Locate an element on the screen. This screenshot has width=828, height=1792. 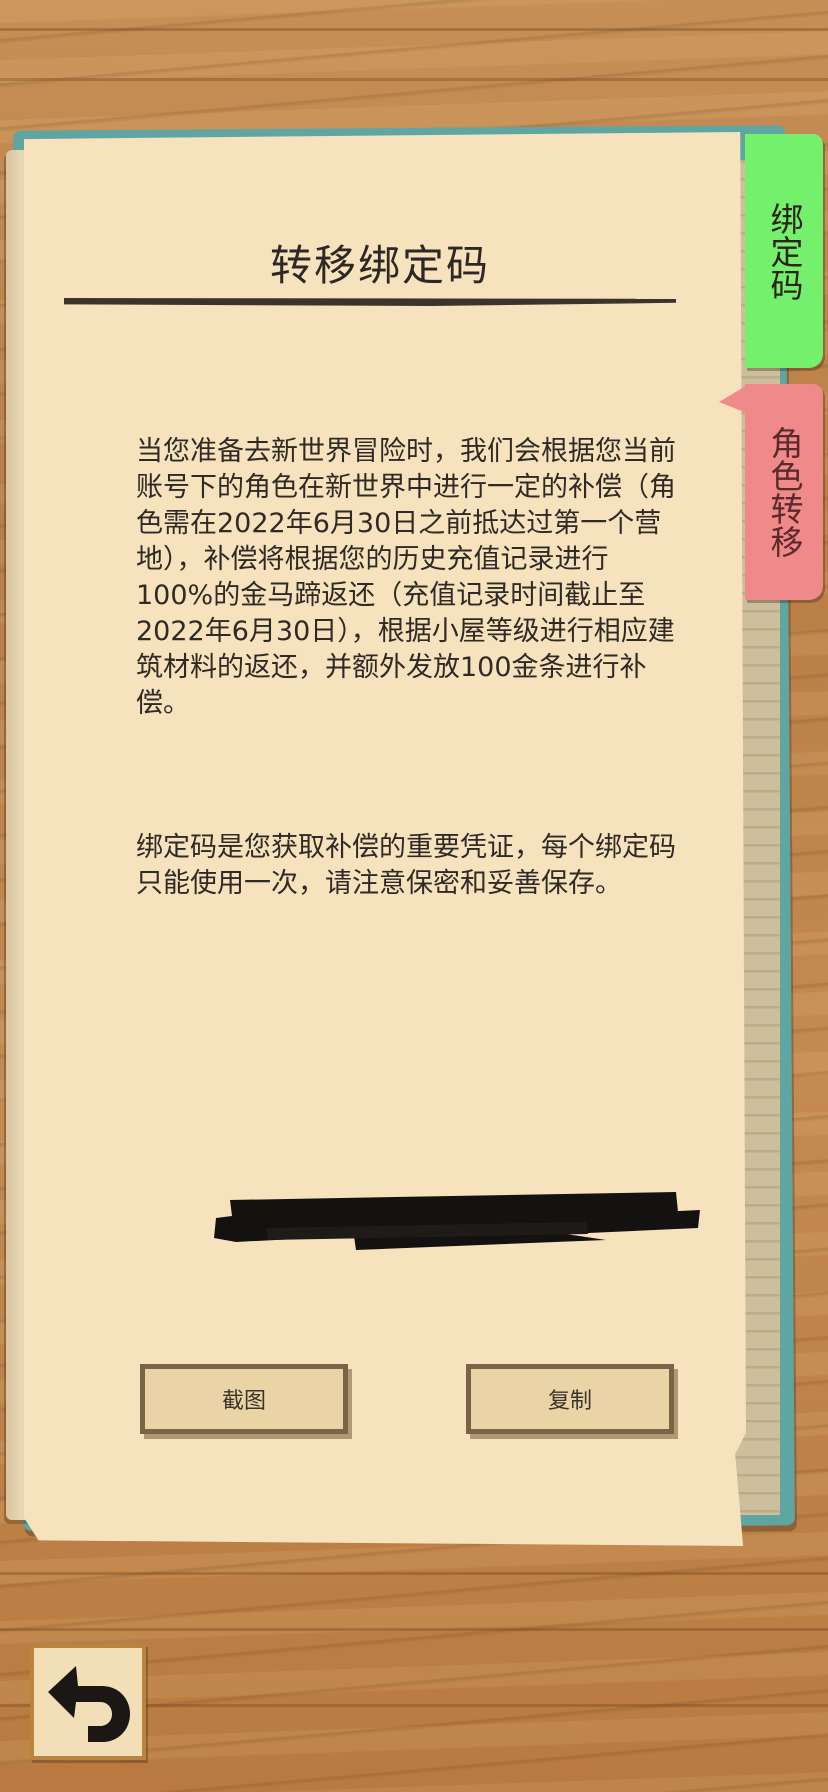
tab-character-transfer-label: 角色转移 is located at coordinates (784, 492).